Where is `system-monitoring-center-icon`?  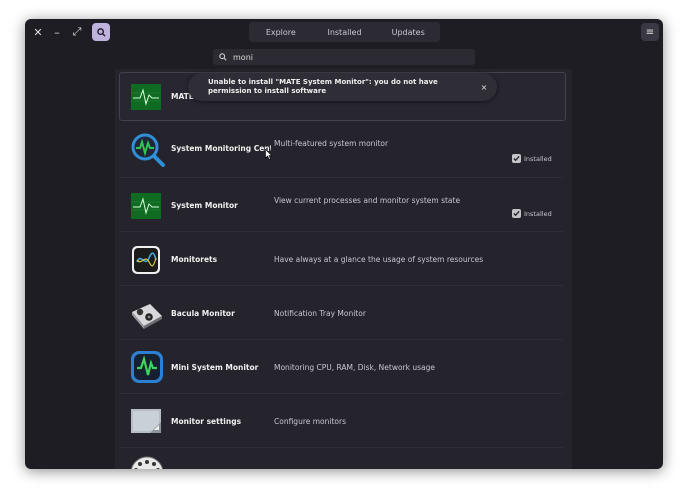
system-monitoring-center-icon is located at coordinates (147, 149).